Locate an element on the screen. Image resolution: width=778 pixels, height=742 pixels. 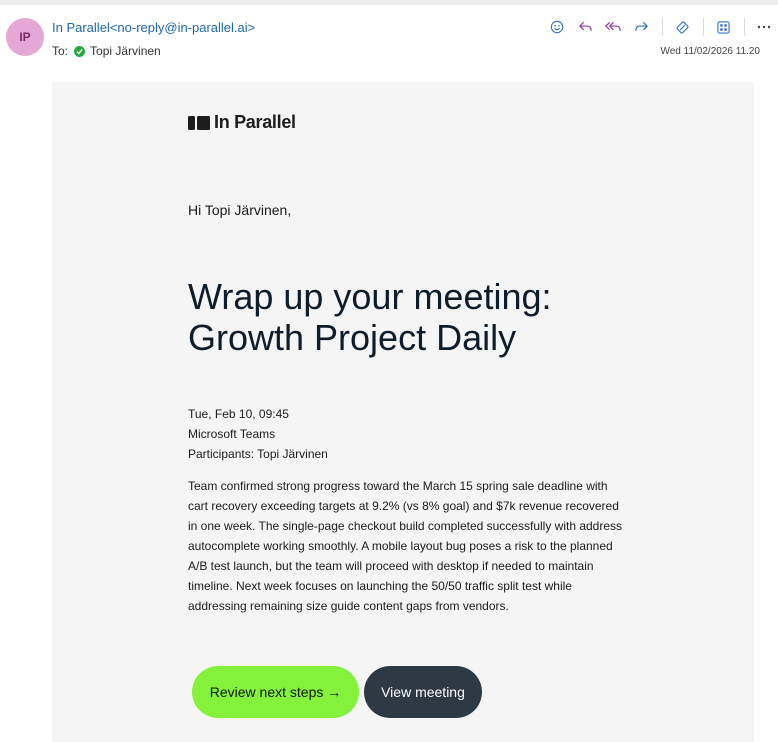
eraser-icon is located at coordinates (682, 27).